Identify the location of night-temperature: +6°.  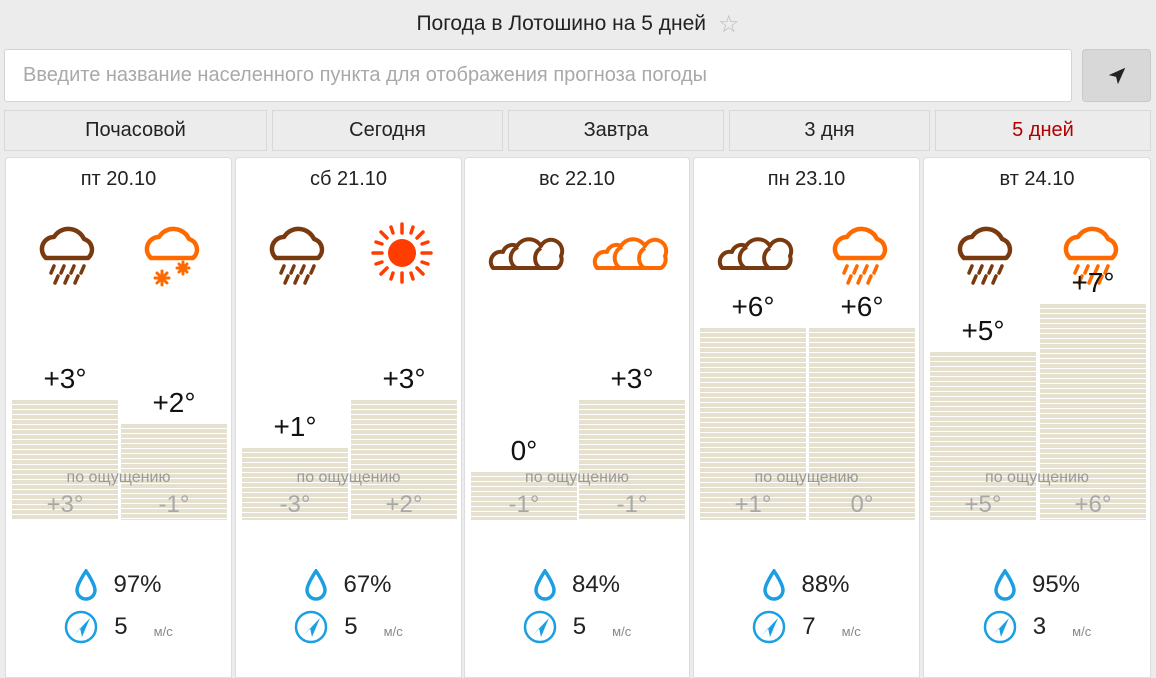
(753, 306).